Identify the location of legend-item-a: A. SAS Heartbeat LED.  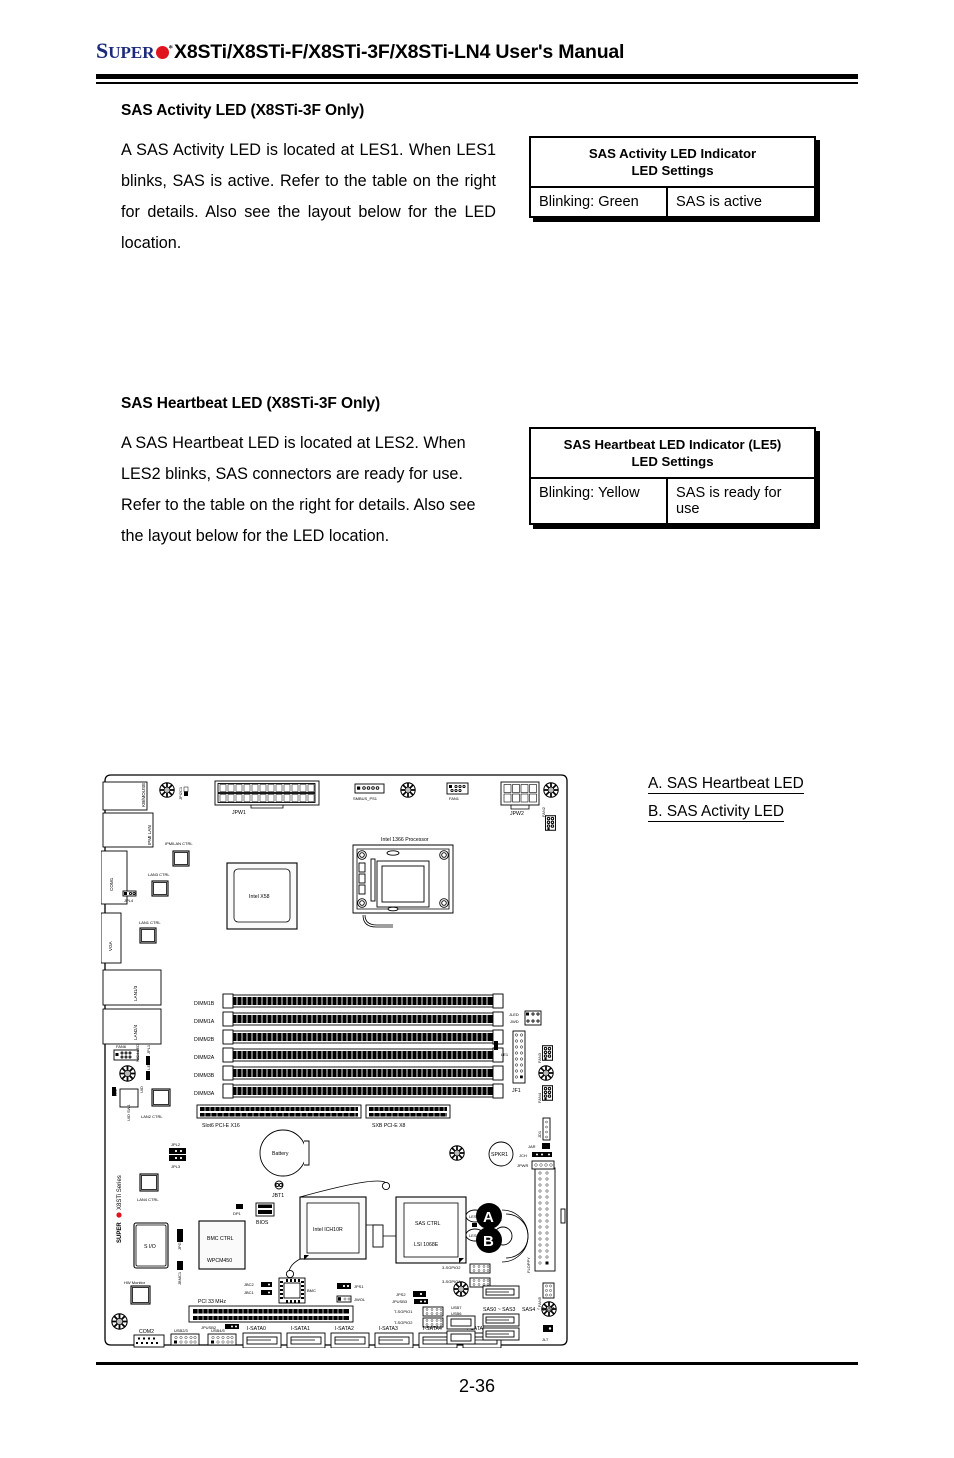
(726, 784).